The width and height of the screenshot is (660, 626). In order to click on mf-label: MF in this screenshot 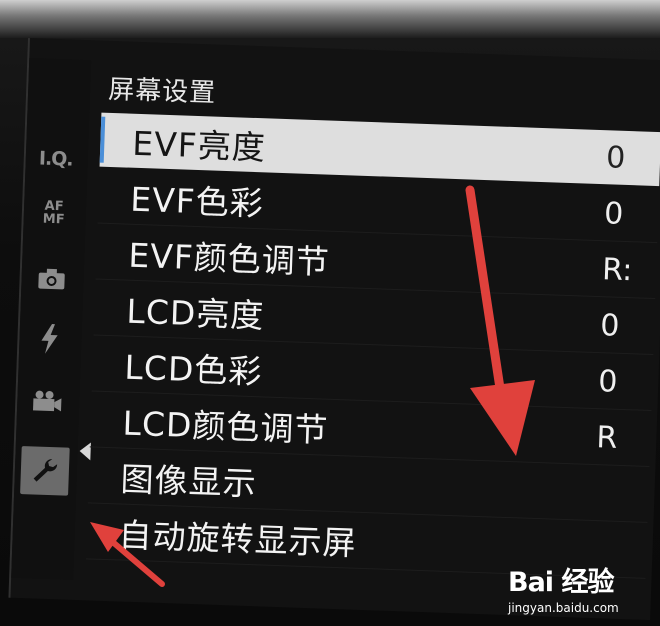, I will do `click(53, 219)`.